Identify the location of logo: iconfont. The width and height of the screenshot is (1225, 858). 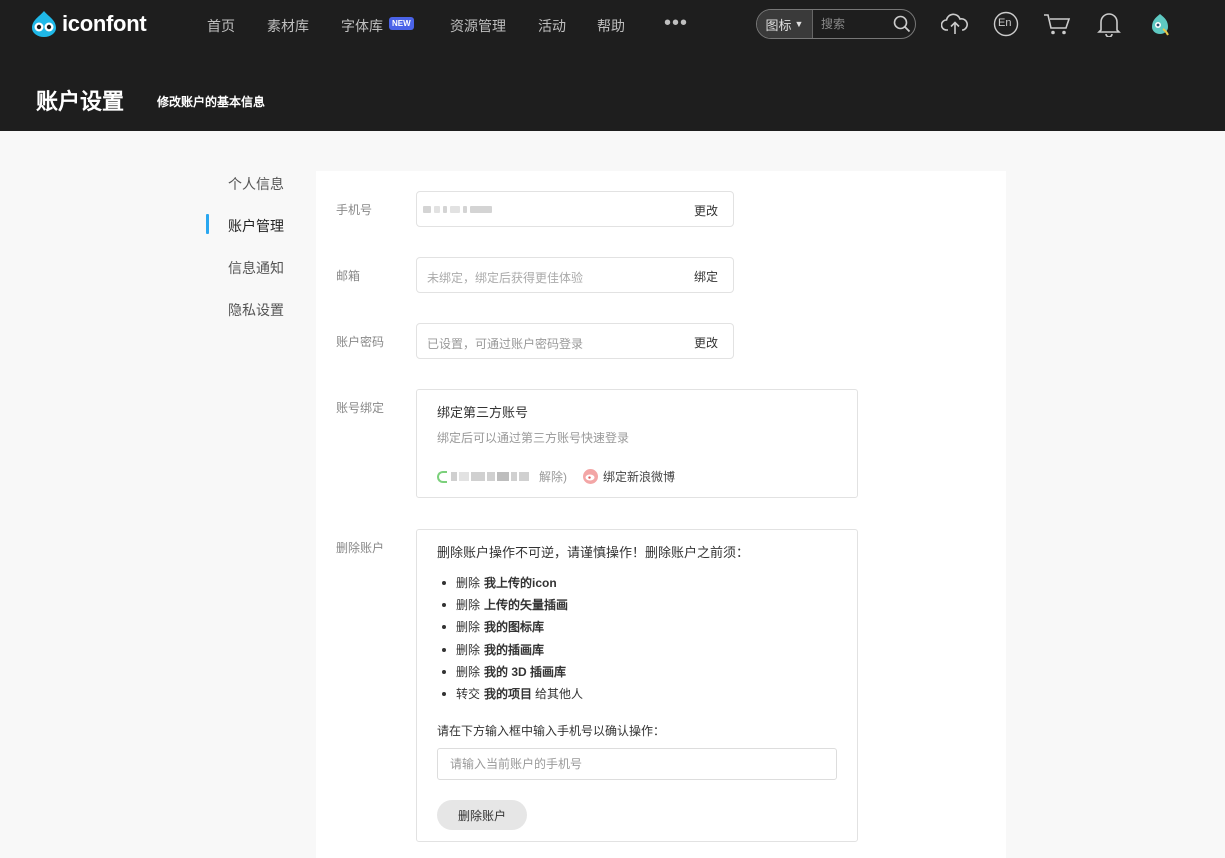
(88, 24).